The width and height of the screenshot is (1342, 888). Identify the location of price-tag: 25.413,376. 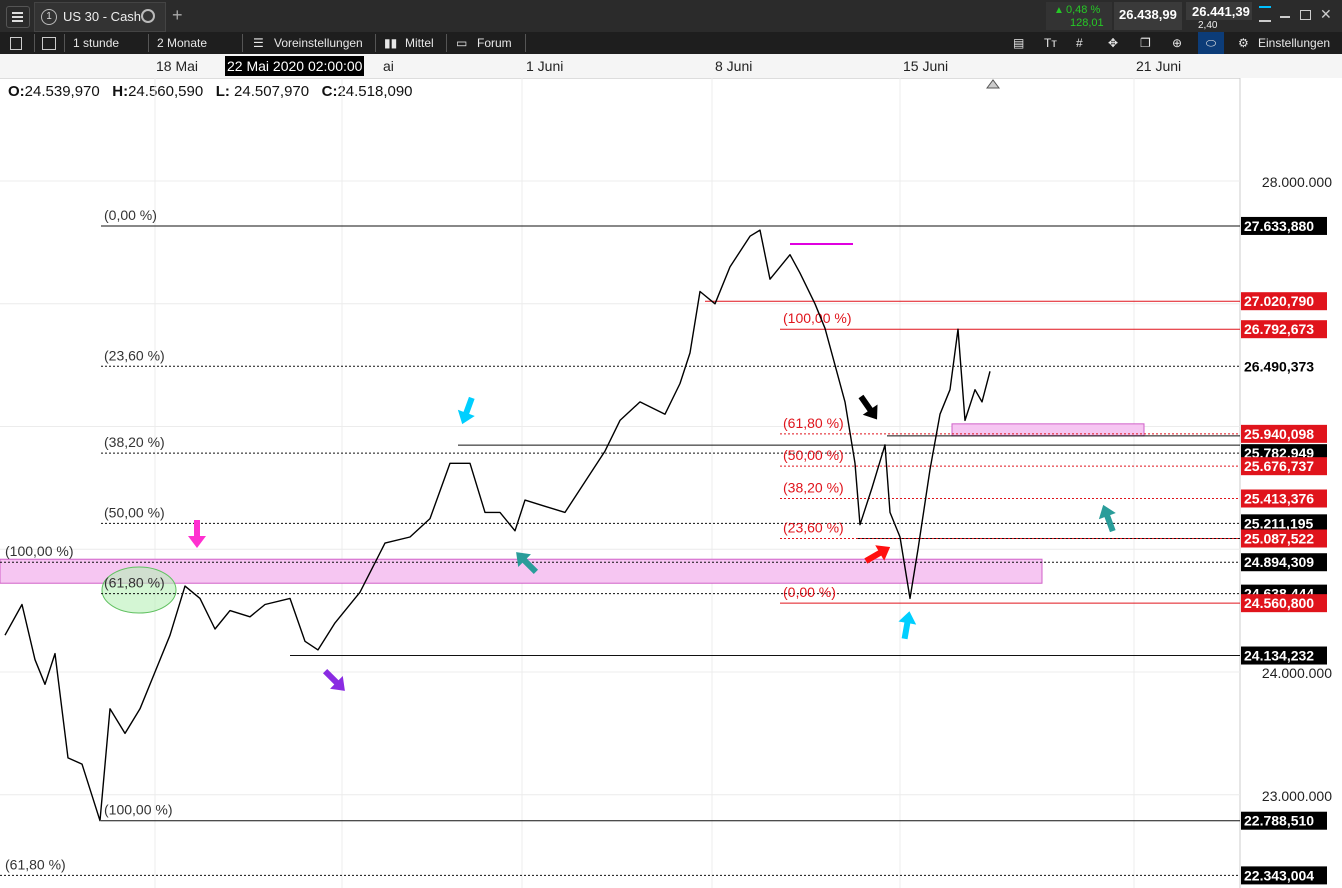
(1279, 499).